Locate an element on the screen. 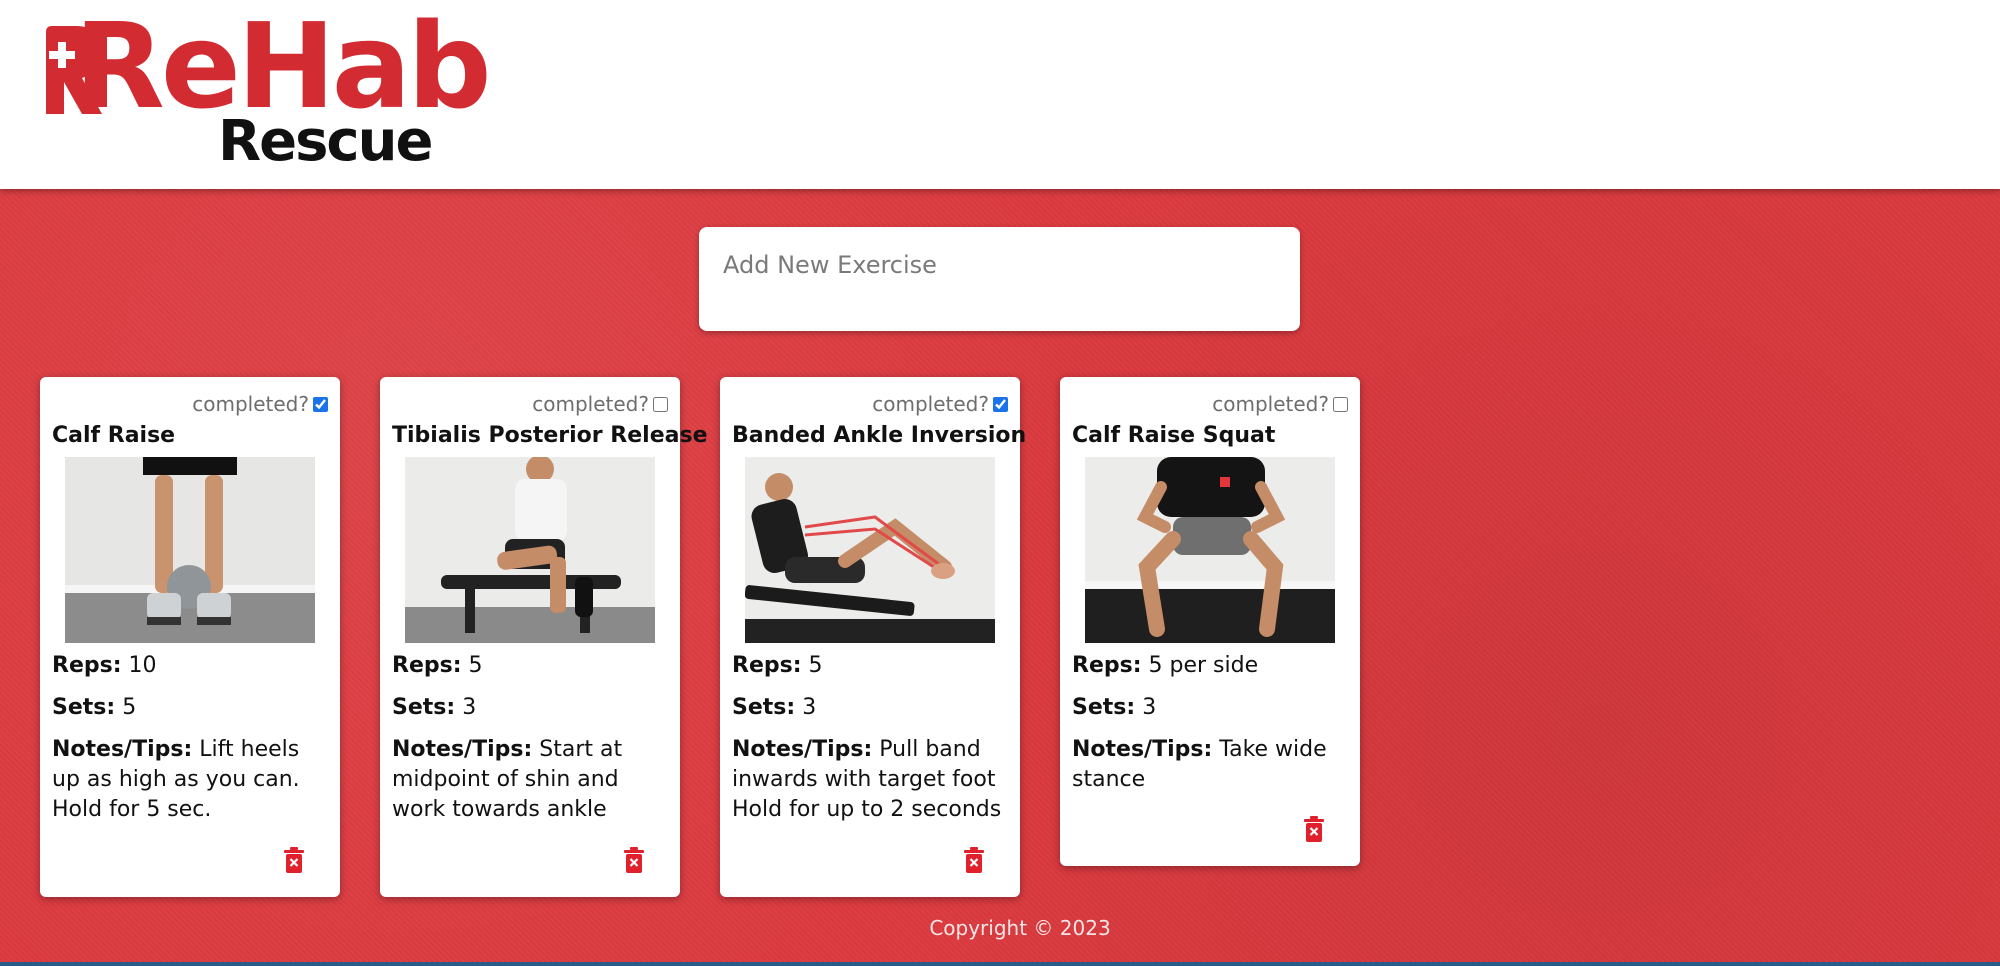 Image resolution: width=2000 pixels, height=966 pixels. exercise-title: Calf Raise is located at coordinates (114, 435).